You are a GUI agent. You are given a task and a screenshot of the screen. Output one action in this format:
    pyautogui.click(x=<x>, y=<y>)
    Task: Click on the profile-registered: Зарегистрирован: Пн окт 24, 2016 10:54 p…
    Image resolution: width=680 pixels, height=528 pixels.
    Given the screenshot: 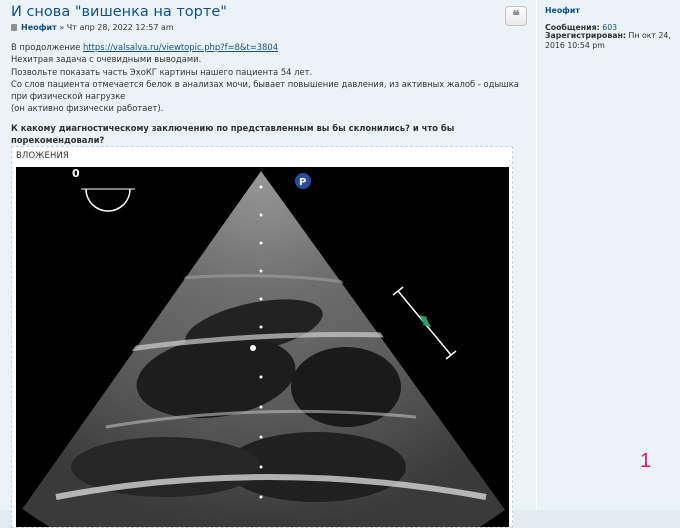 What is the action you would take?
    pyautogui.click(x=612, y=41)
    